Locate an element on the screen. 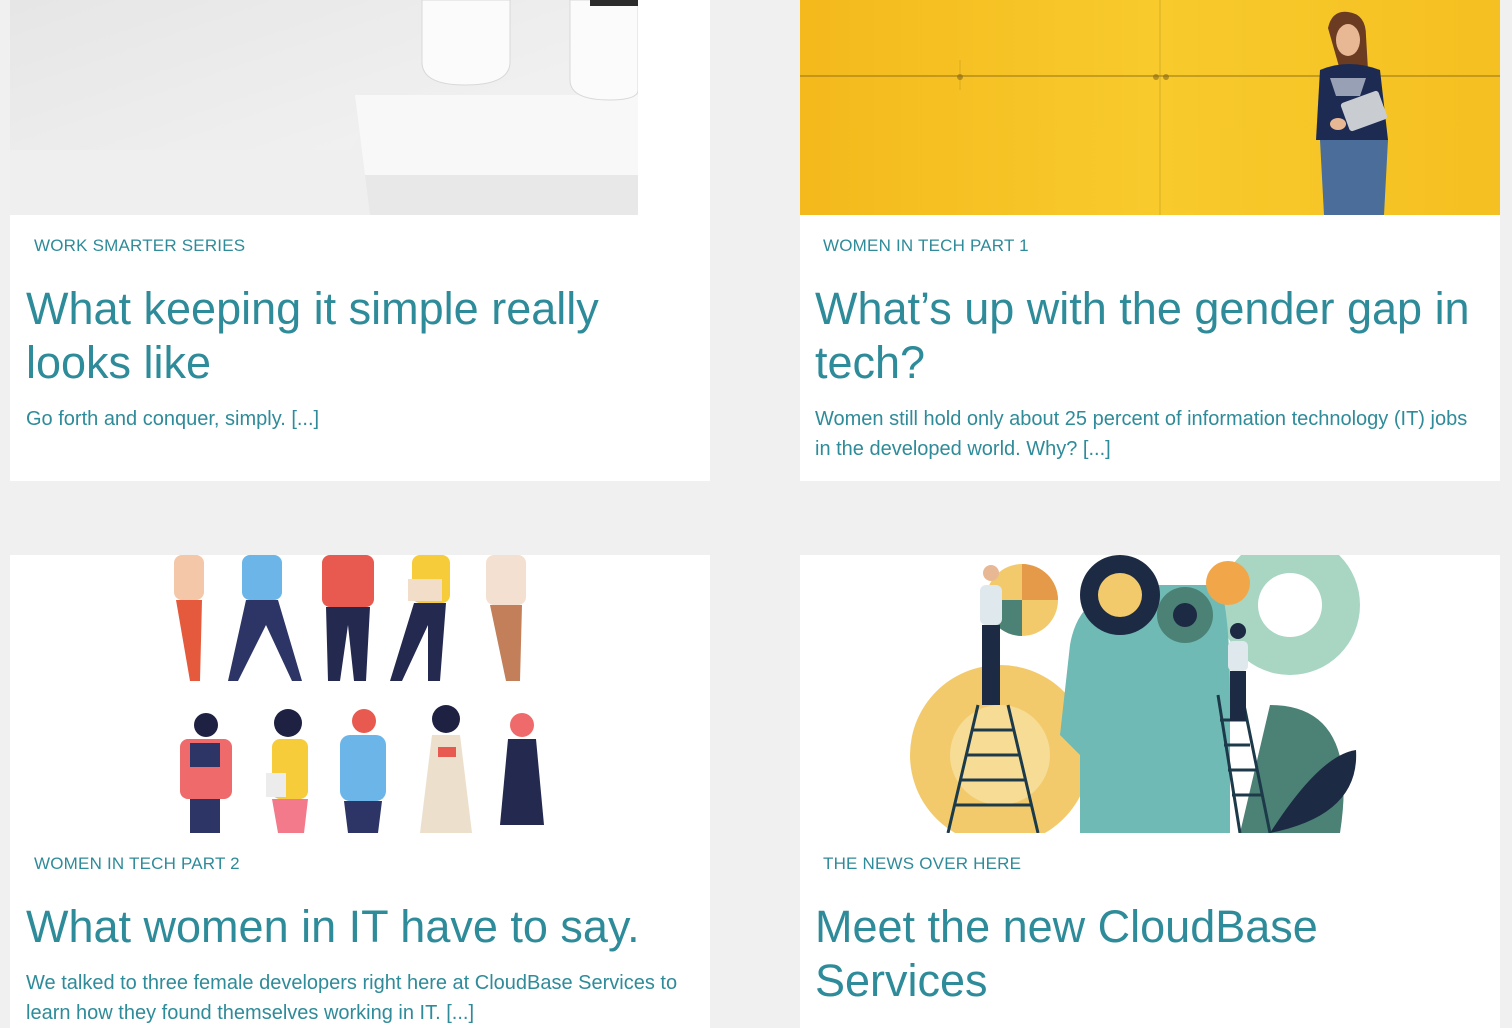 The width and height of the screenshot is (1512, 1028). article-image-head-gears-illustration is located at coordinates (1150, 694).